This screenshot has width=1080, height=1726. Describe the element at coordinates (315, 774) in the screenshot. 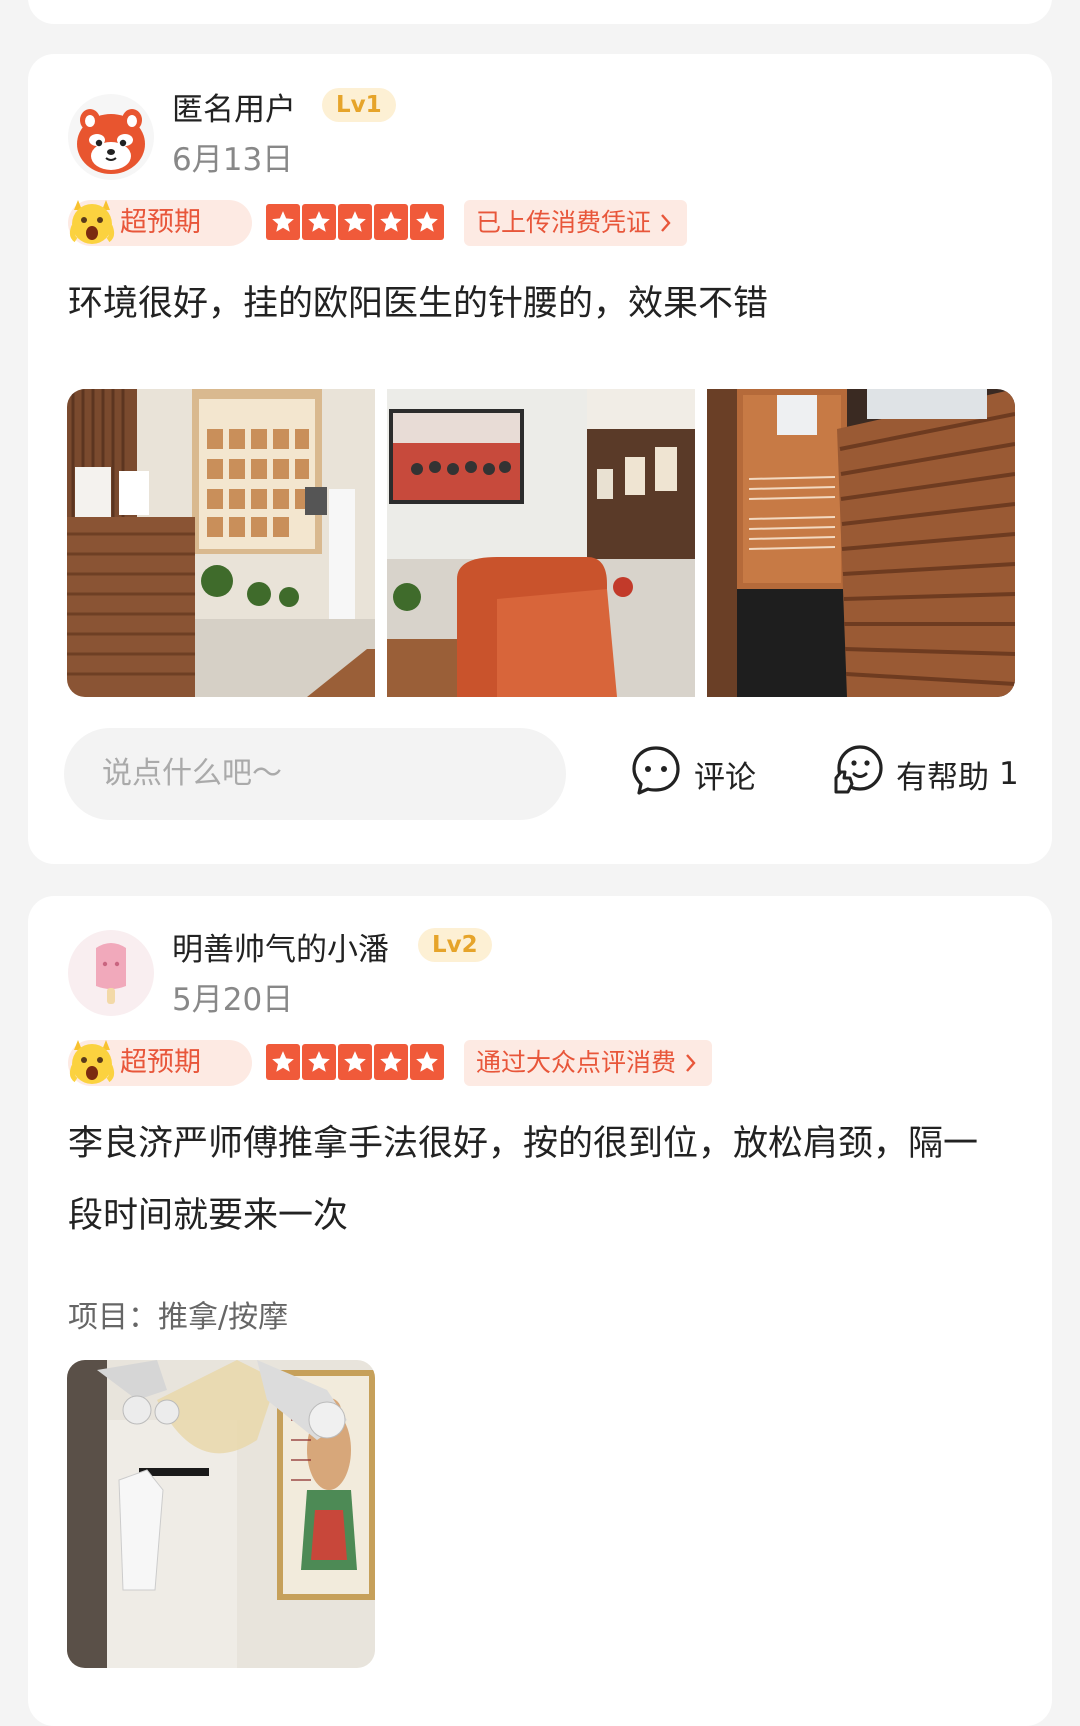

I see `comment-input: 说点什么吧～` at that location.